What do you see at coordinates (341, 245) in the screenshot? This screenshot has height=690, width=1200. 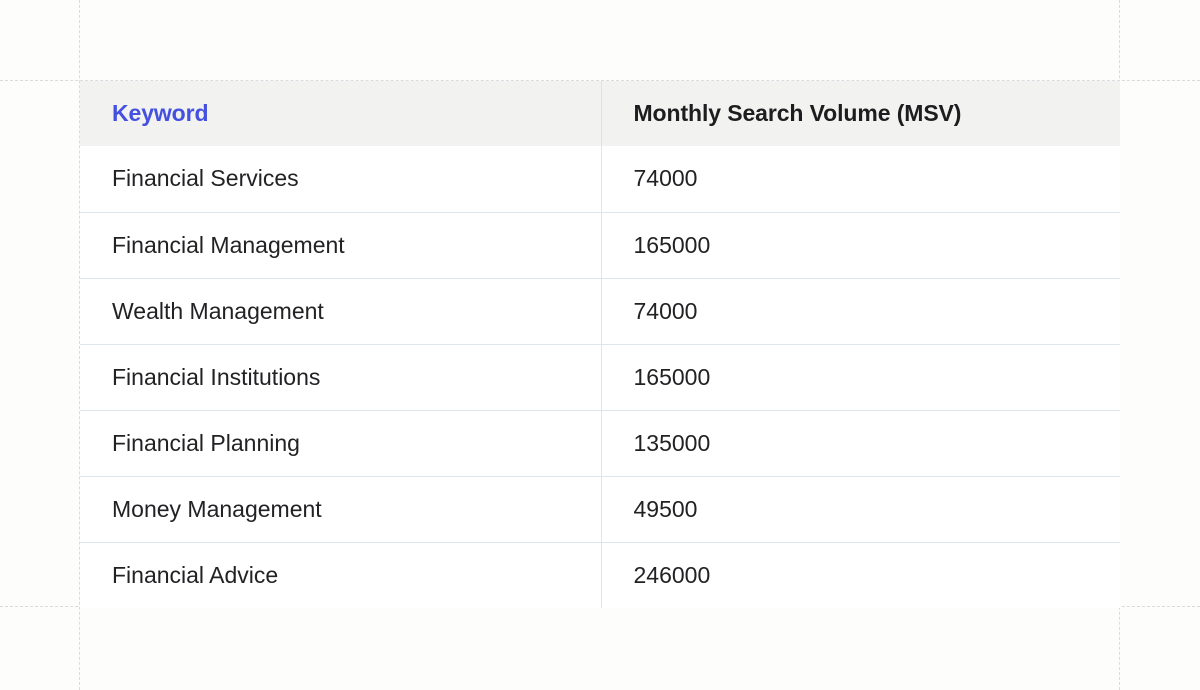 I see `keyword-cell: Financial Management` at bounding box center [341, 245].